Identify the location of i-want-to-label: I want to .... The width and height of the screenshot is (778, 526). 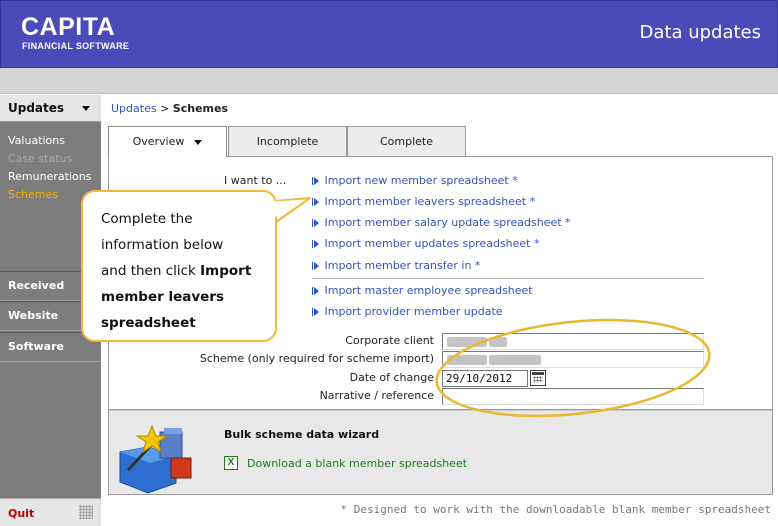
(255, 180).